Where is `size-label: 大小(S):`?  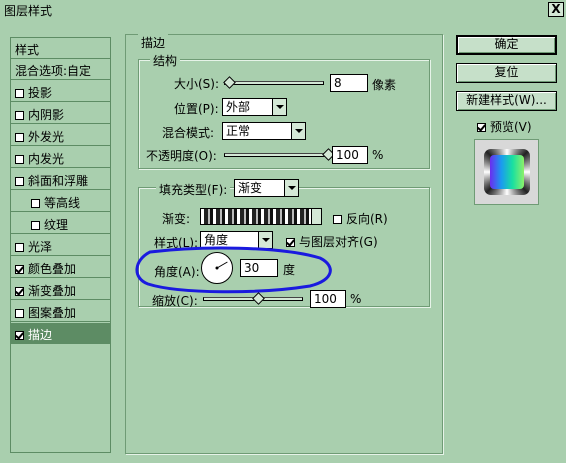
size-label: 大小(S): is located at coordinates (197, 84).